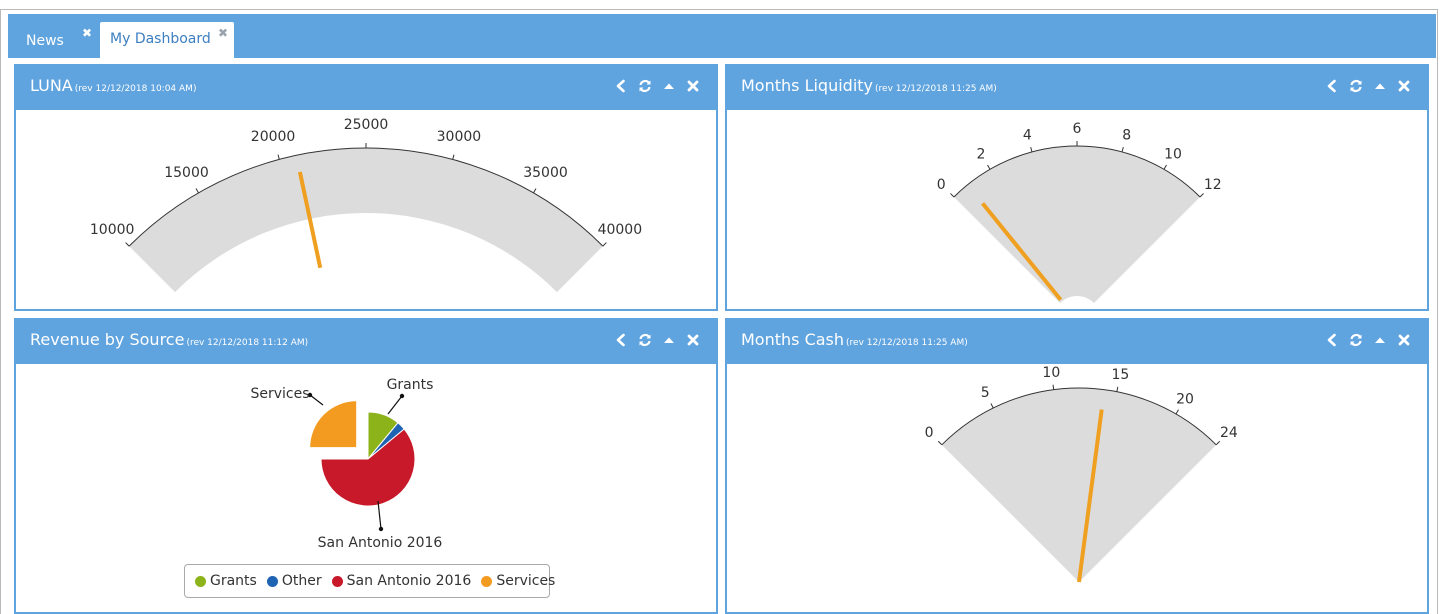  Describe the element at coordinates (112, 230) in the screenshot. I see `gauge-tick-label: 10000` at that location.